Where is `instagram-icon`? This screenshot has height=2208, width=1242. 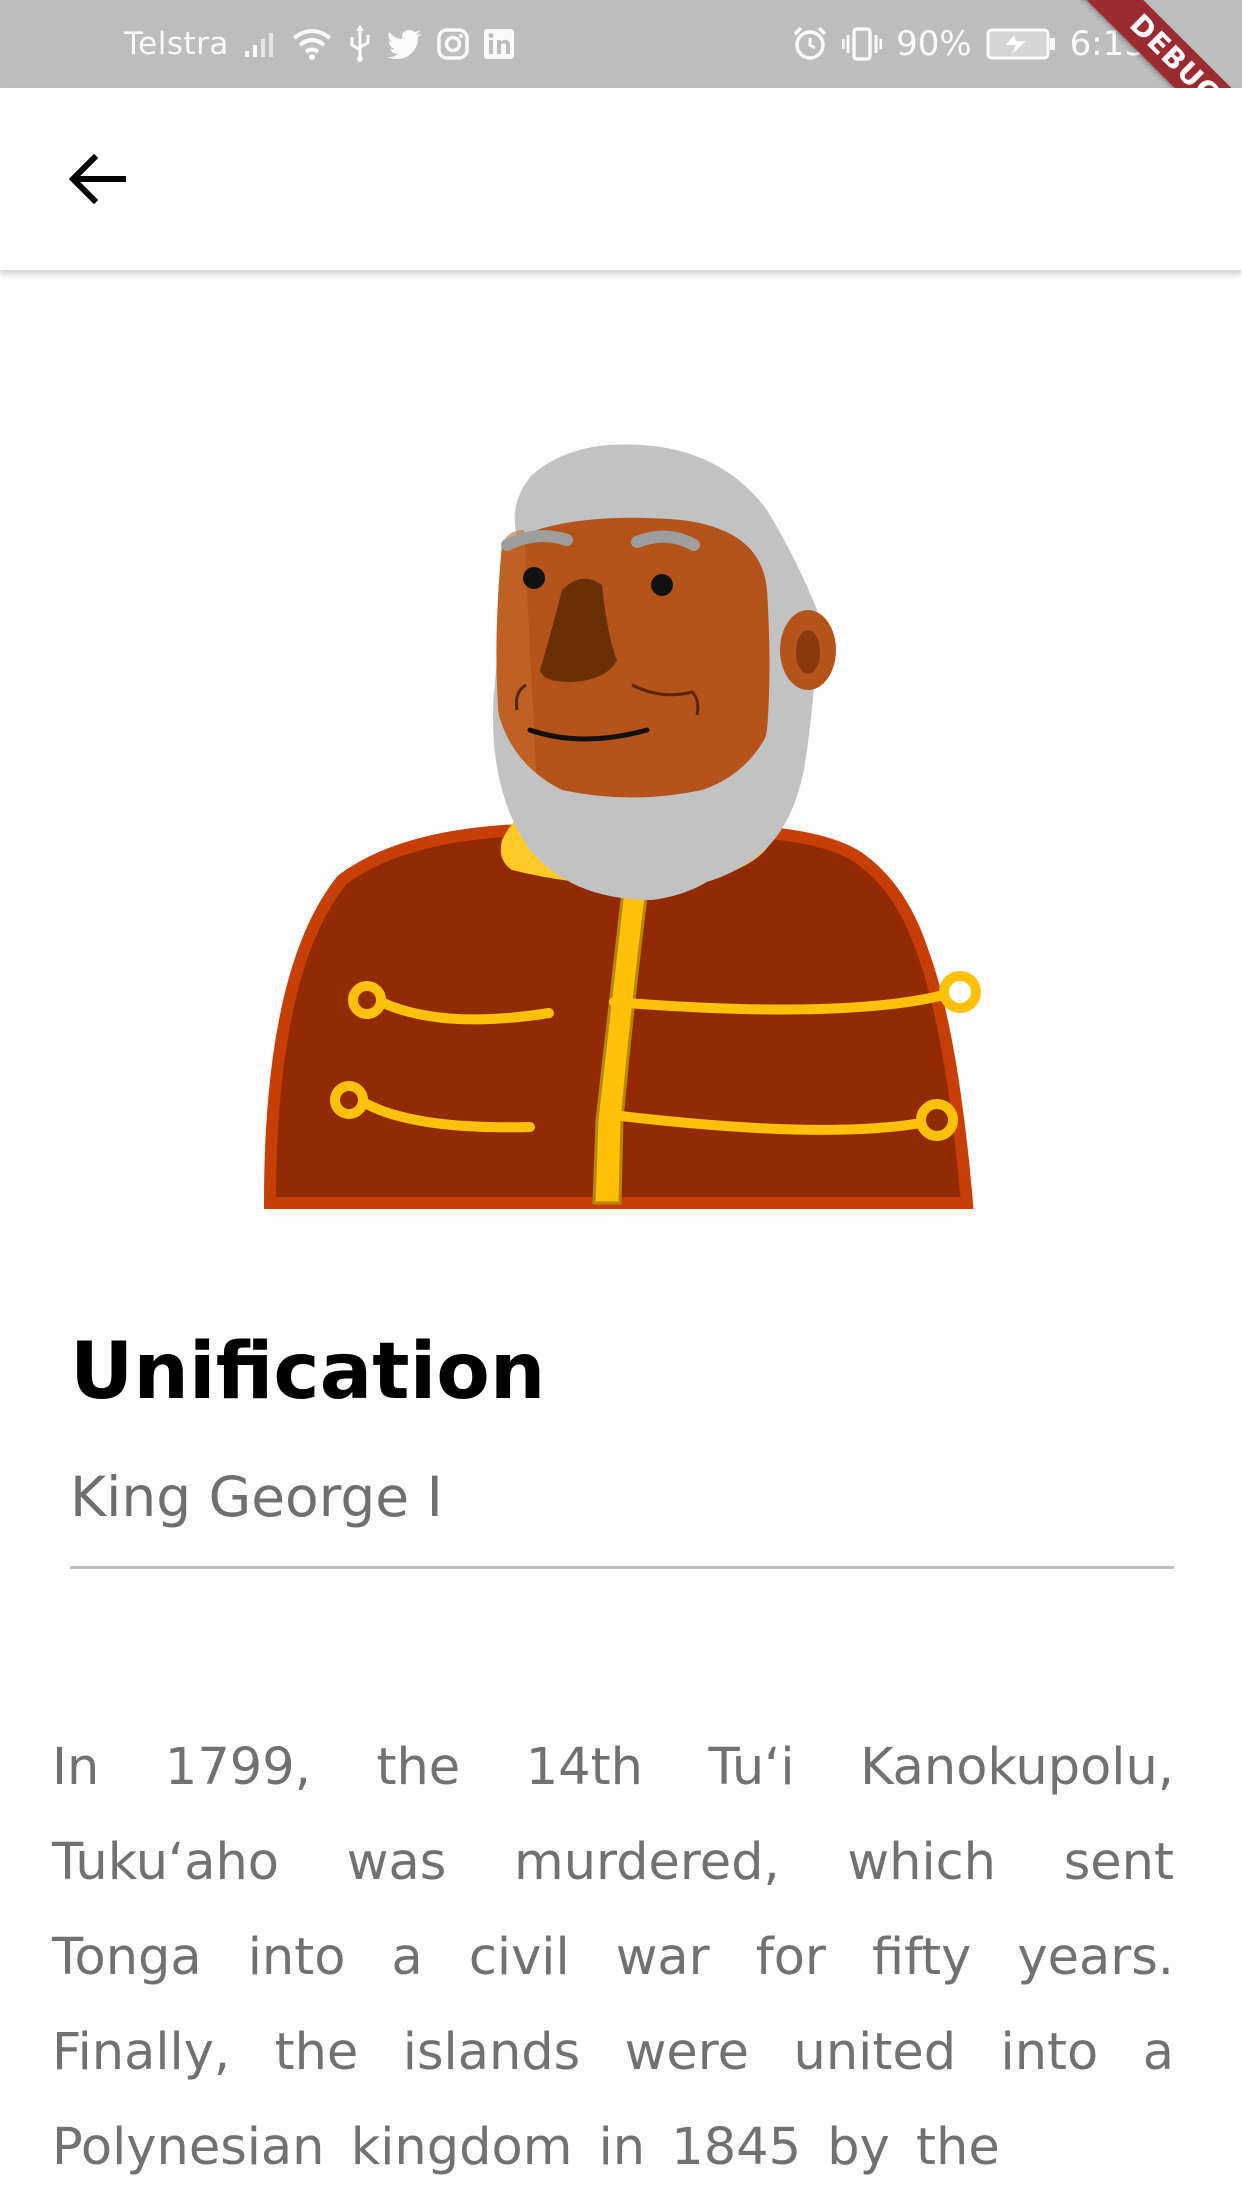 instagram-icon is located at coordinates (453, 44).